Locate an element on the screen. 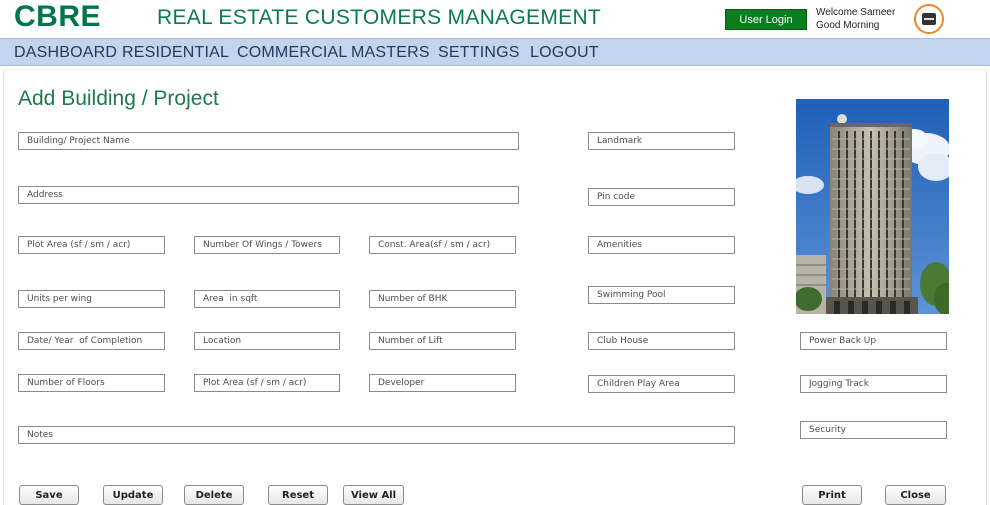  cbre-logo: CBRE is located at coordinates (57, 17).